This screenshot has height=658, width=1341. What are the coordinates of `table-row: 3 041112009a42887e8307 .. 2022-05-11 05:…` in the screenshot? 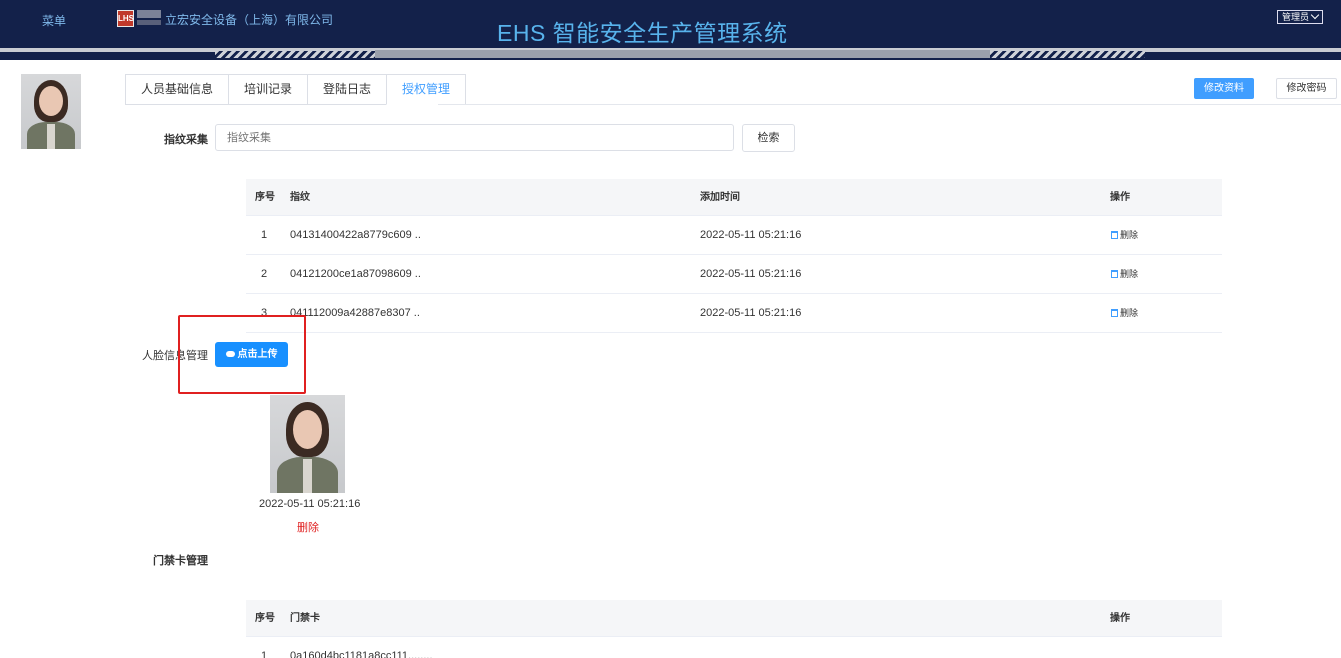 It's located at (734, 313).